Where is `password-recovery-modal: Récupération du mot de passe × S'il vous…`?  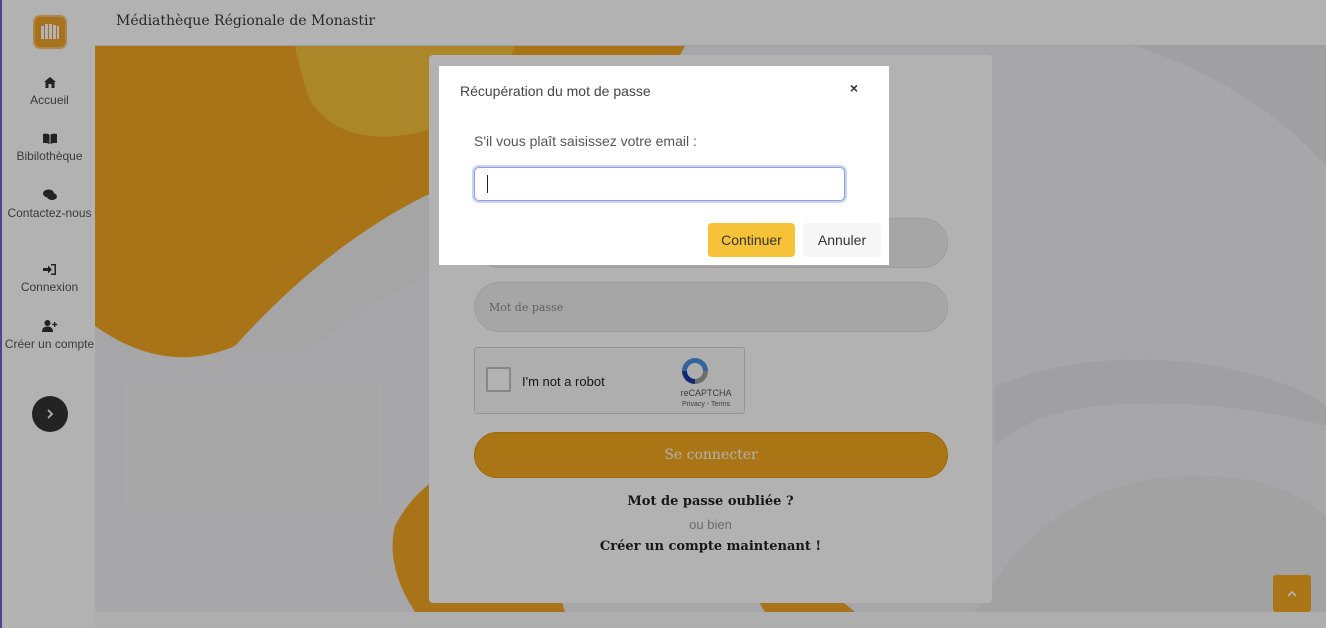
password-recovery-modal: Récupération du mot de passe × S'il vous… is located at coordinates (664, 165).